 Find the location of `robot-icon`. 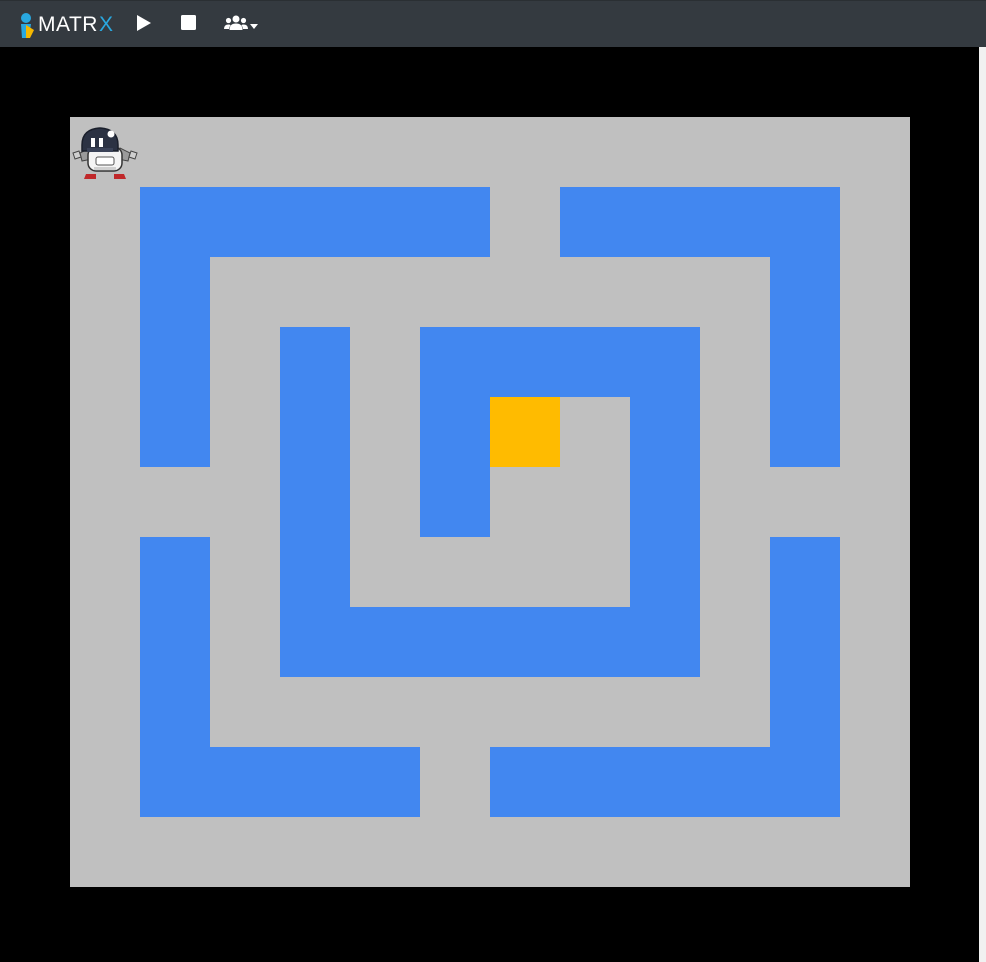

robot-icon is located at coordinates (105, 153).